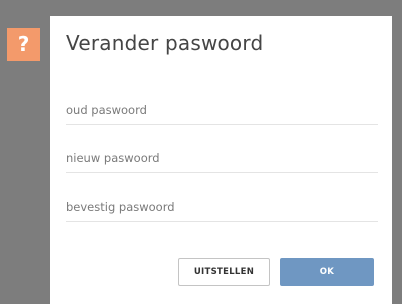  I want to click on old-password-input, so click(222, 110).